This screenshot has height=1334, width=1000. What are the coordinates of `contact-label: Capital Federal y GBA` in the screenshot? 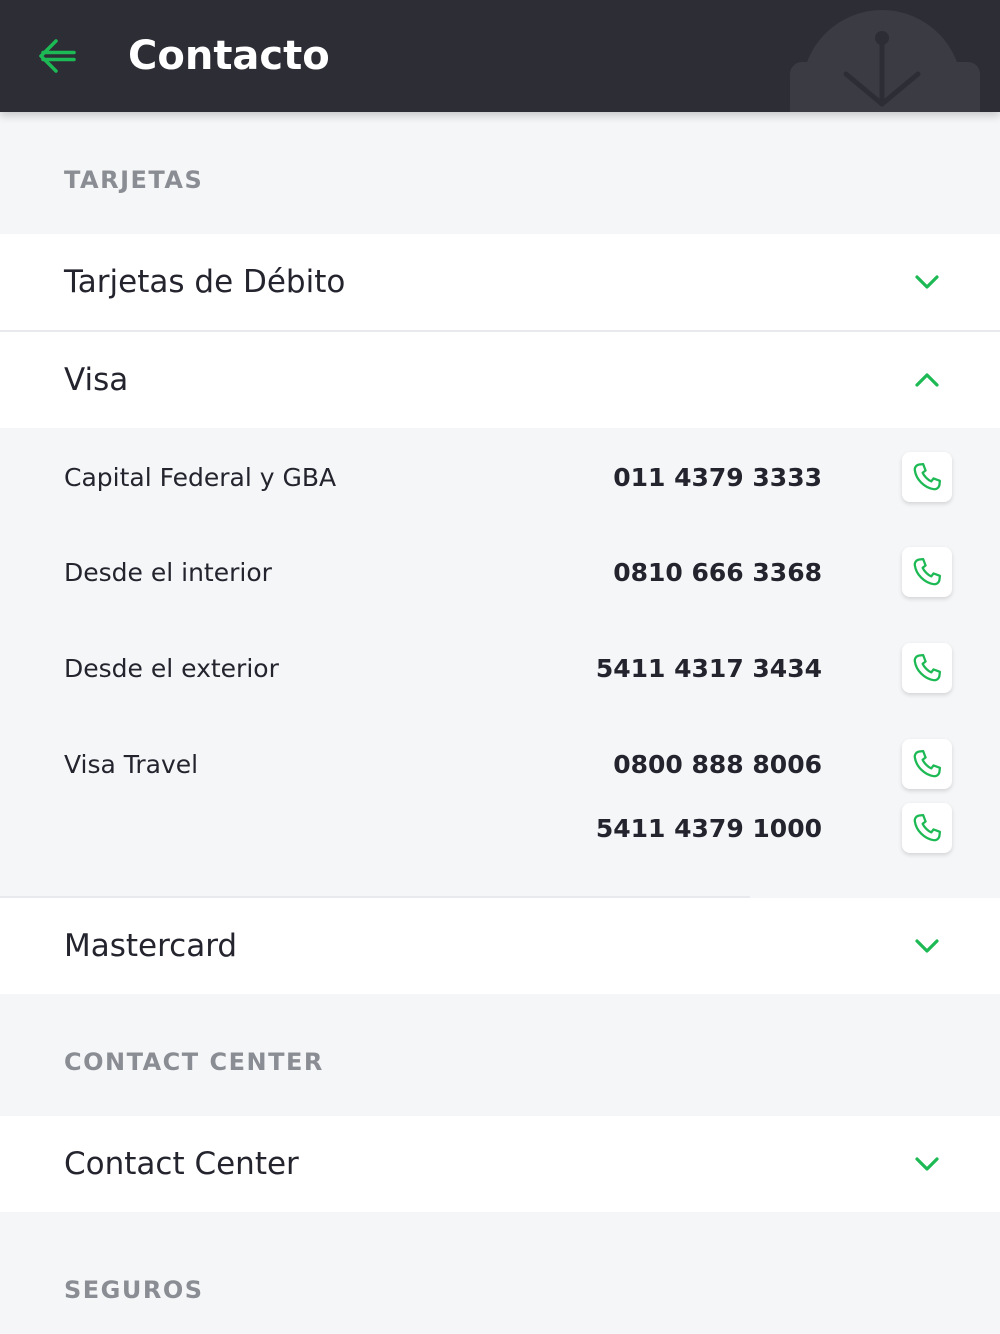 It's located at (200, 477).